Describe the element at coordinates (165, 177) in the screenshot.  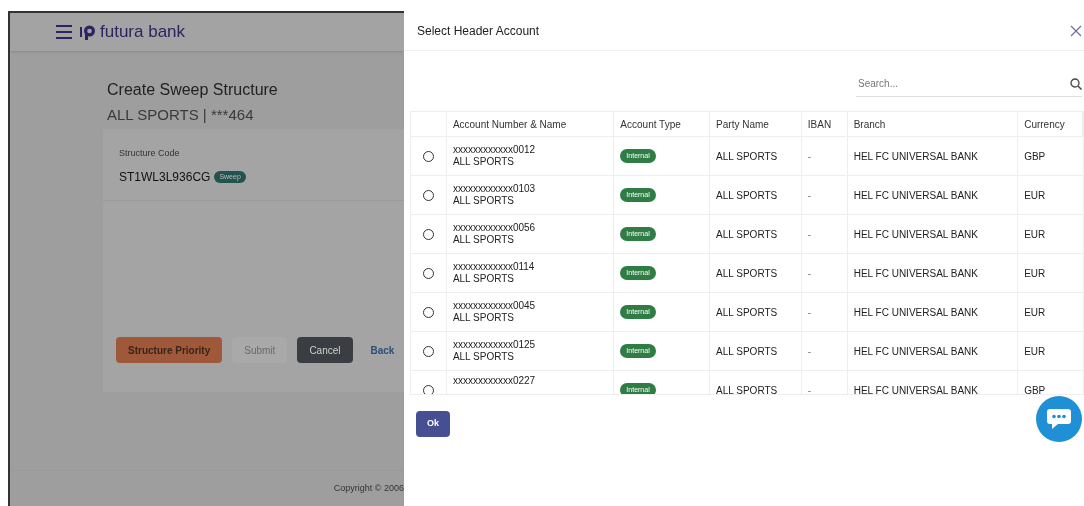
I see `structure-code: ST1WL3L936CG` at that location.